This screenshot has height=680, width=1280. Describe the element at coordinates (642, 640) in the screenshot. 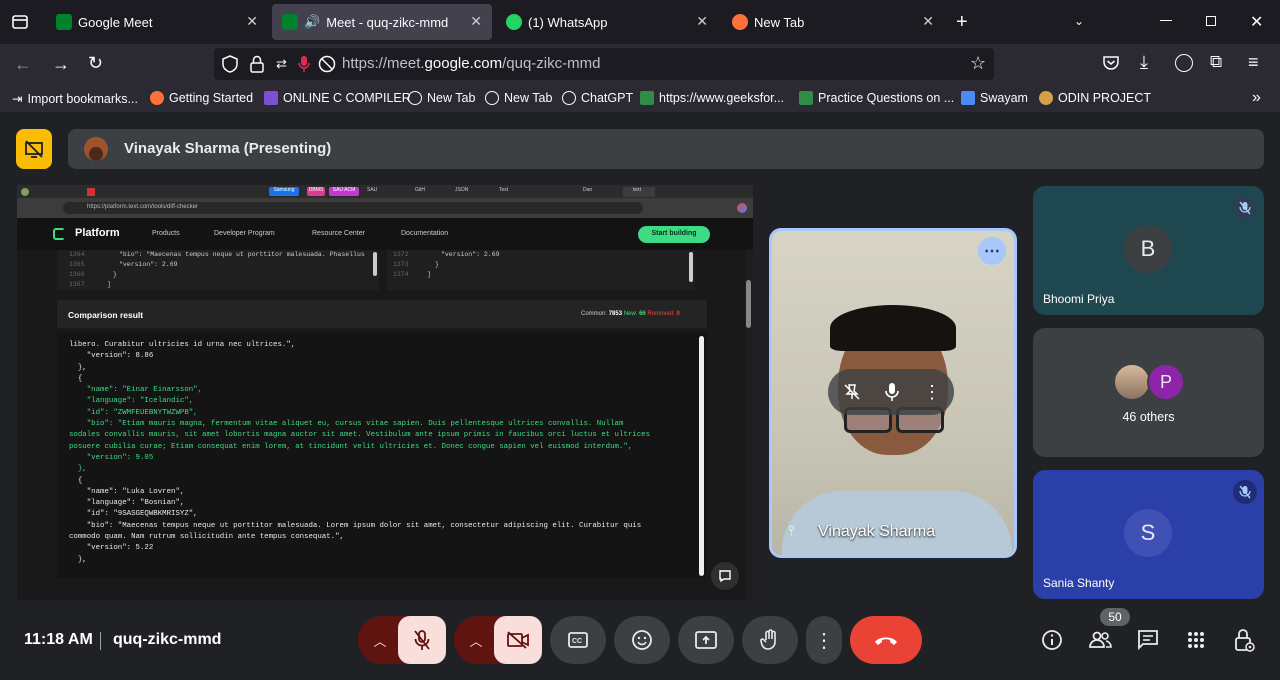

I see `emoji-button` at that location.